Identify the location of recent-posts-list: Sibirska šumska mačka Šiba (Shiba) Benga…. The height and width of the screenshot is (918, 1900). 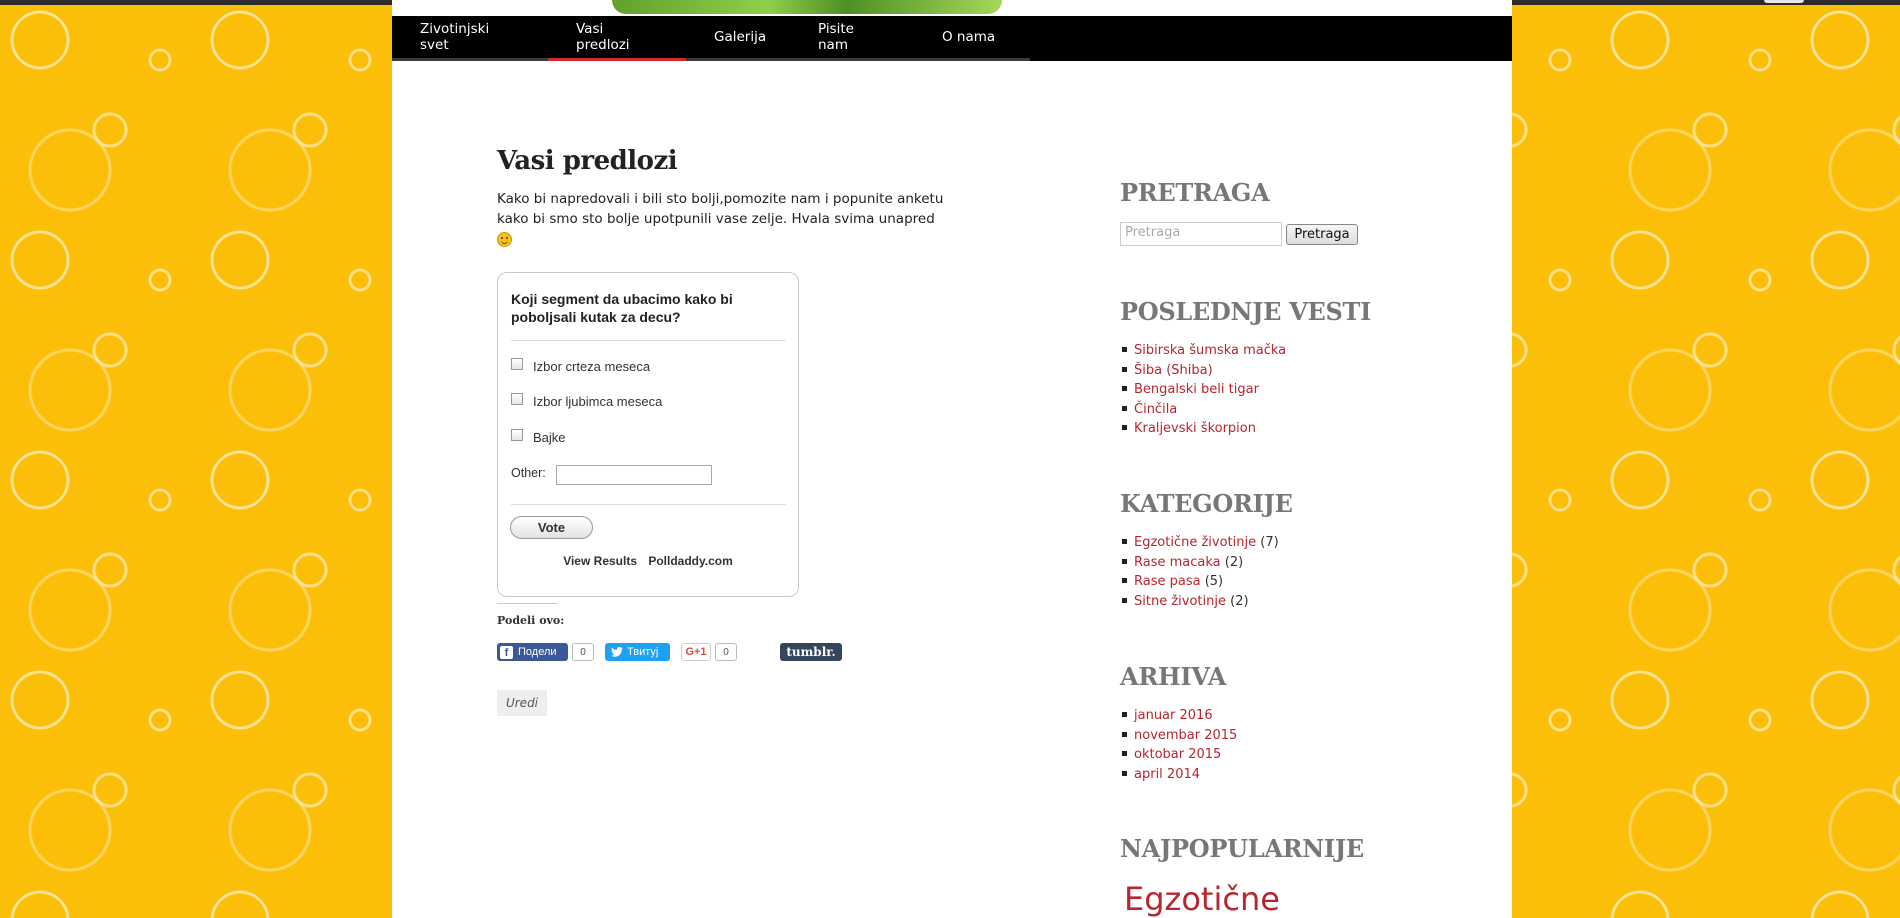
(1203, 390).